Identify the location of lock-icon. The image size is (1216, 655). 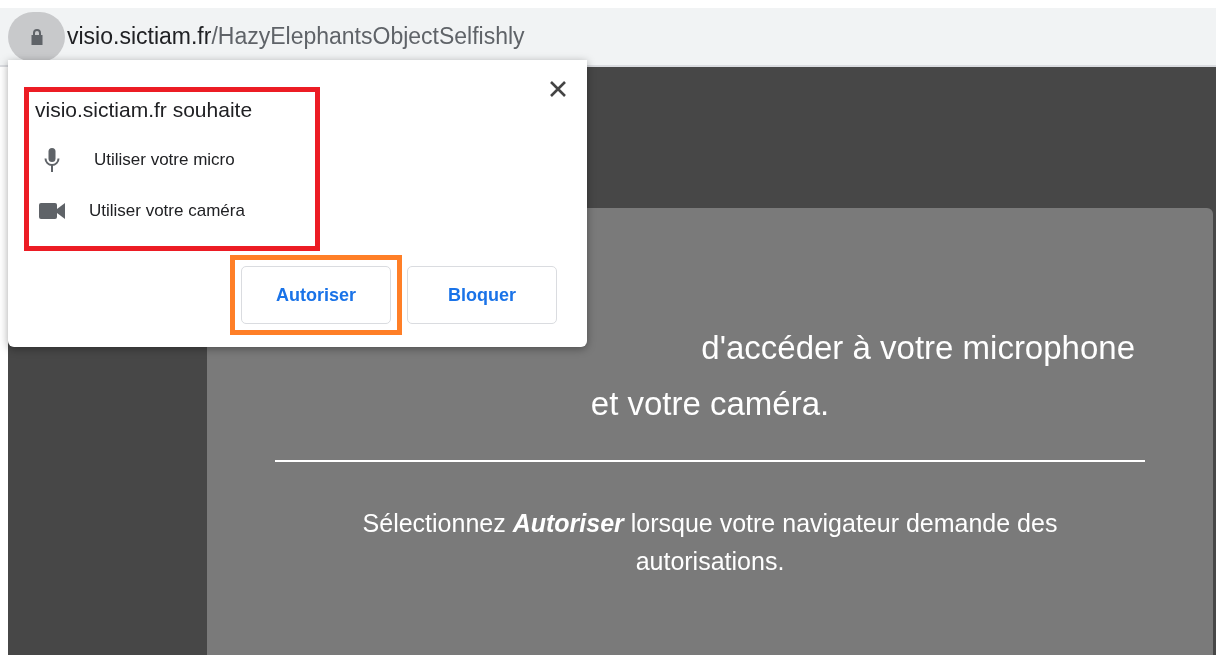
(36, 36).